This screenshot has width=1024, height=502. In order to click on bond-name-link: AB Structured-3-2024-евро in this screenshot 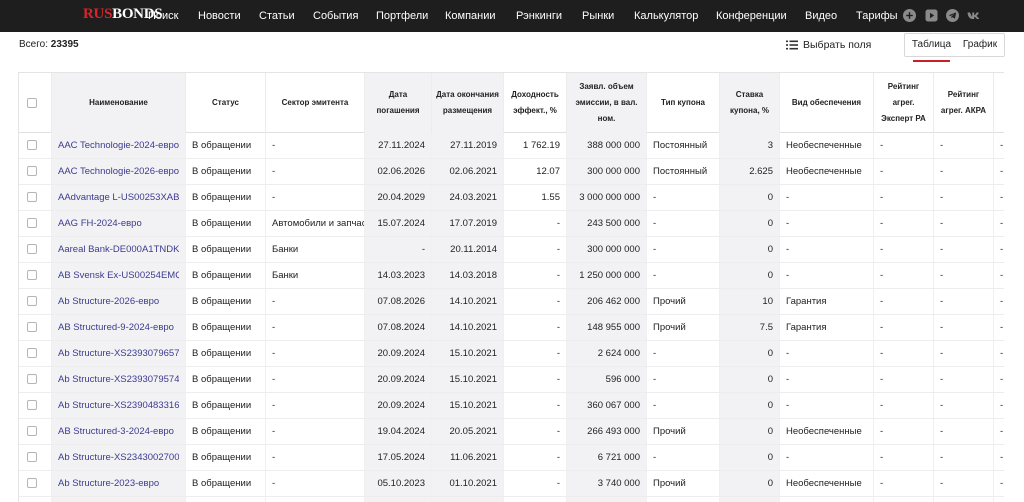, I will do `click(118, 431)`.